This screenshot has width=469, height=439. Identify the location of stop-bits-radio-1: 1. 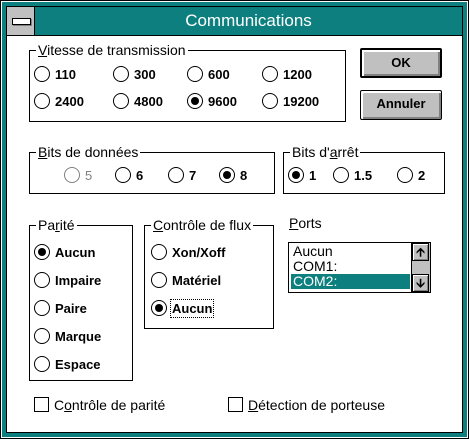
(302, 176).